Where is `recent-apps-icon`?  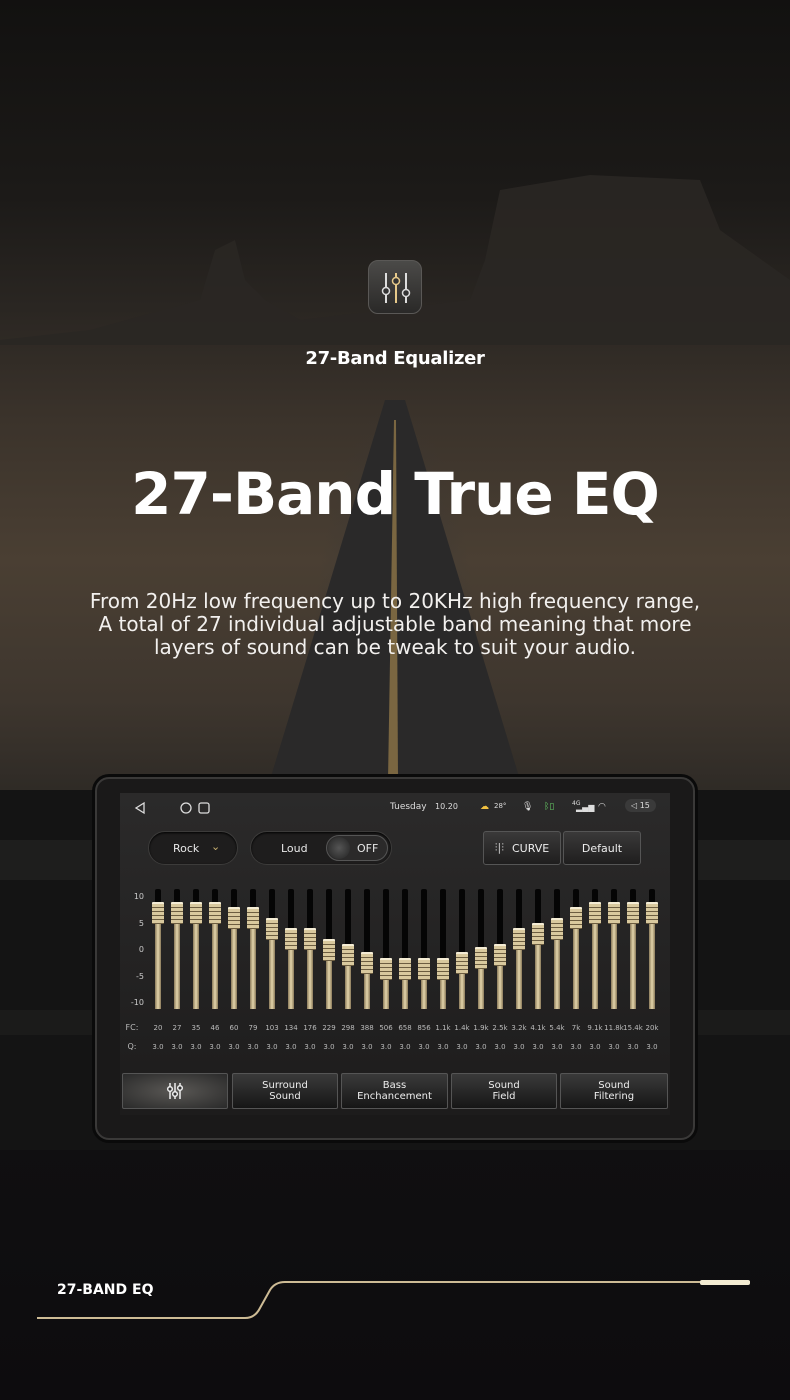
recent-apps-icon is located at coordinates (204, 808).